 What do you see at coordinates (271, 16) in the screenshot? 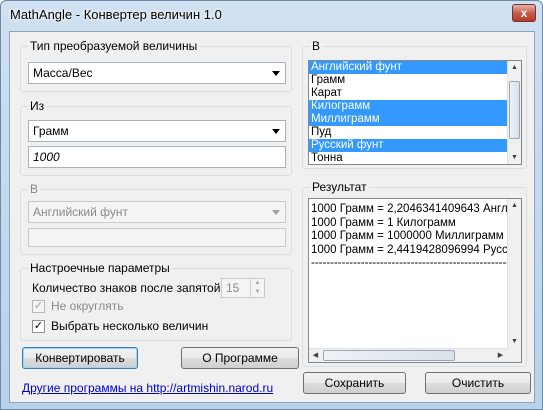
I see `title-bar: MathAngle - Конвертер величин 1.0 x` at bounding box center [271, 16].